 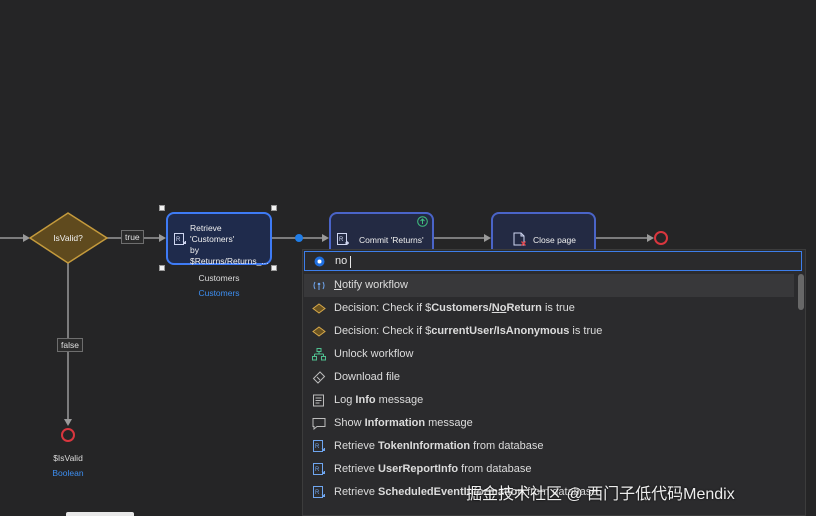 What do you see at coordinates (162, 268) in the screenshot?
I see `resize-handle-bl` at bounding box center [162, 268].